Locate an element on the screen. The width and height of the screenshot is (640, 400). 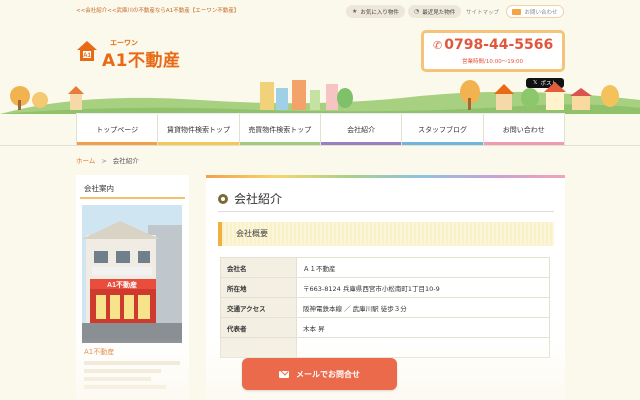
contact-top-label: お問い合わせ is located at coordinates (541, 12).